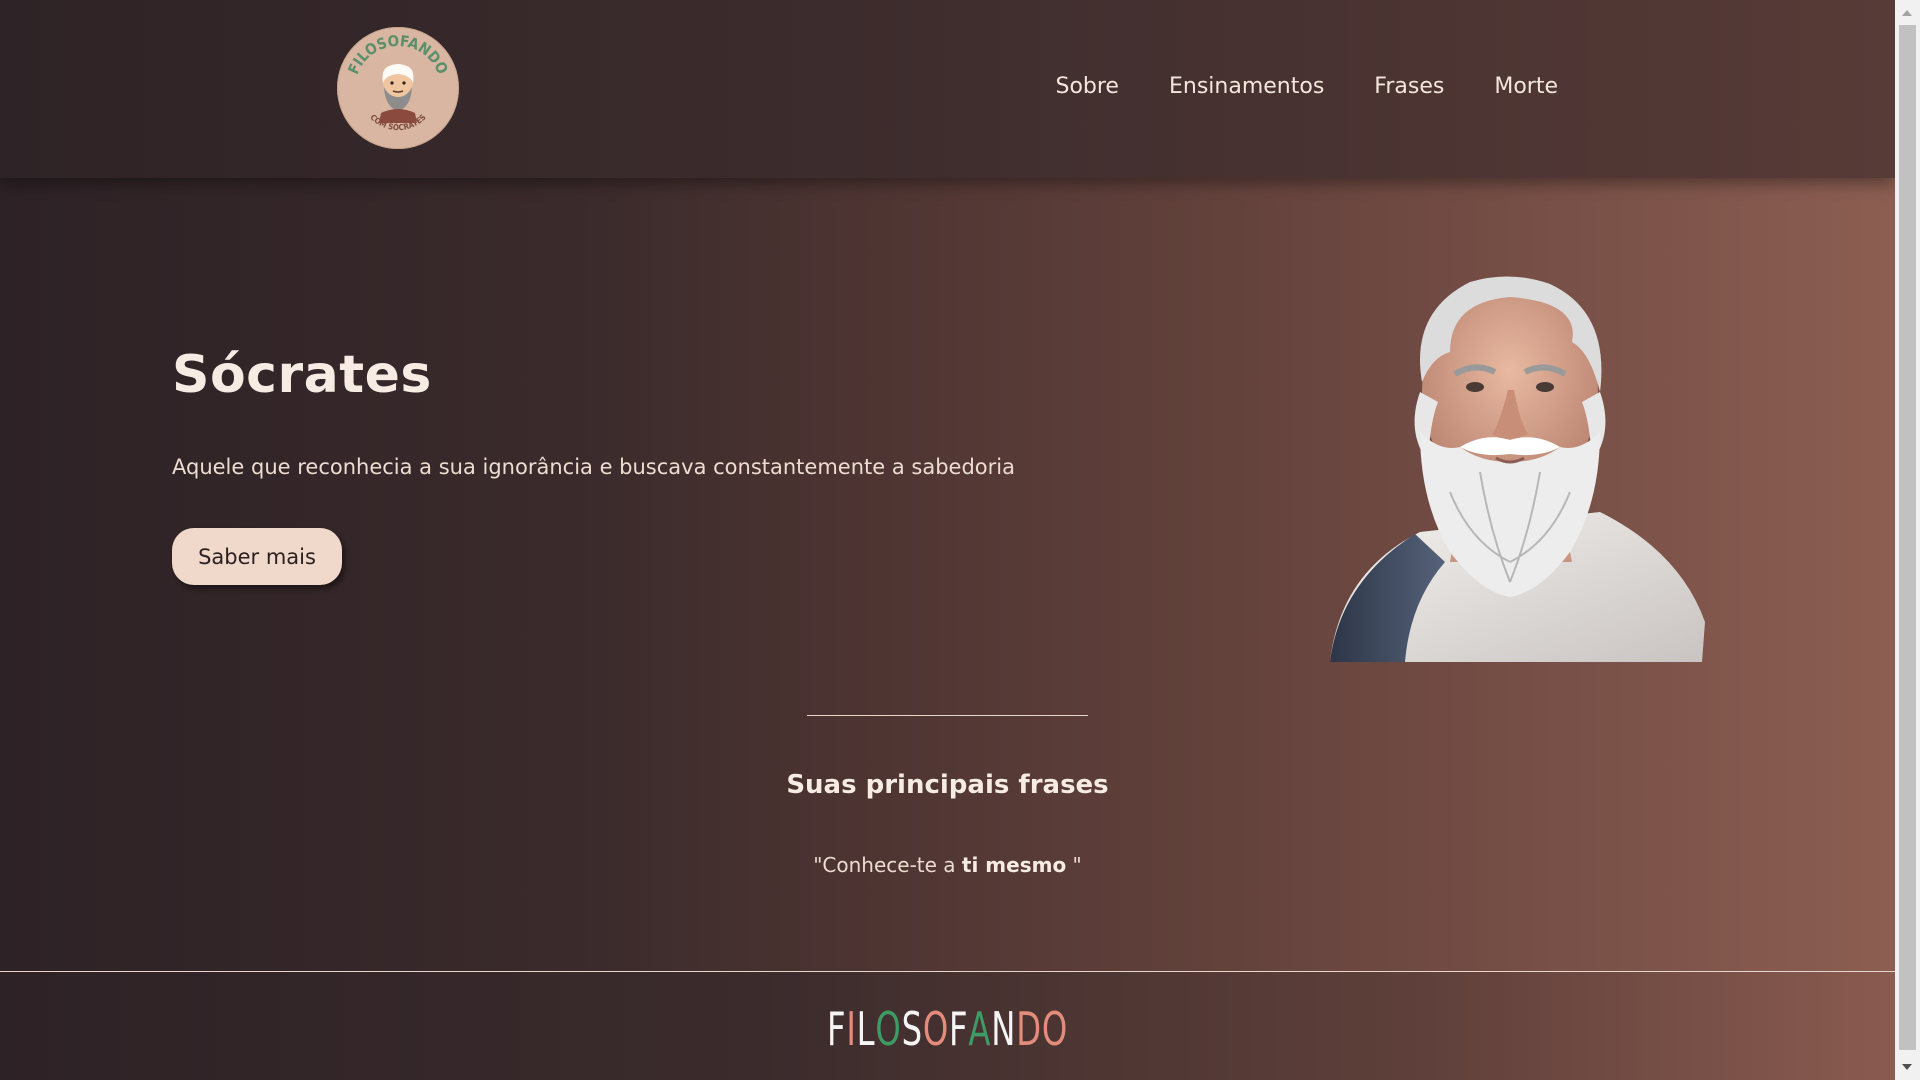 The width and height of the screenshot is (1920, 1080). I want to click on quote-text-close: ", so click(1074, 865).